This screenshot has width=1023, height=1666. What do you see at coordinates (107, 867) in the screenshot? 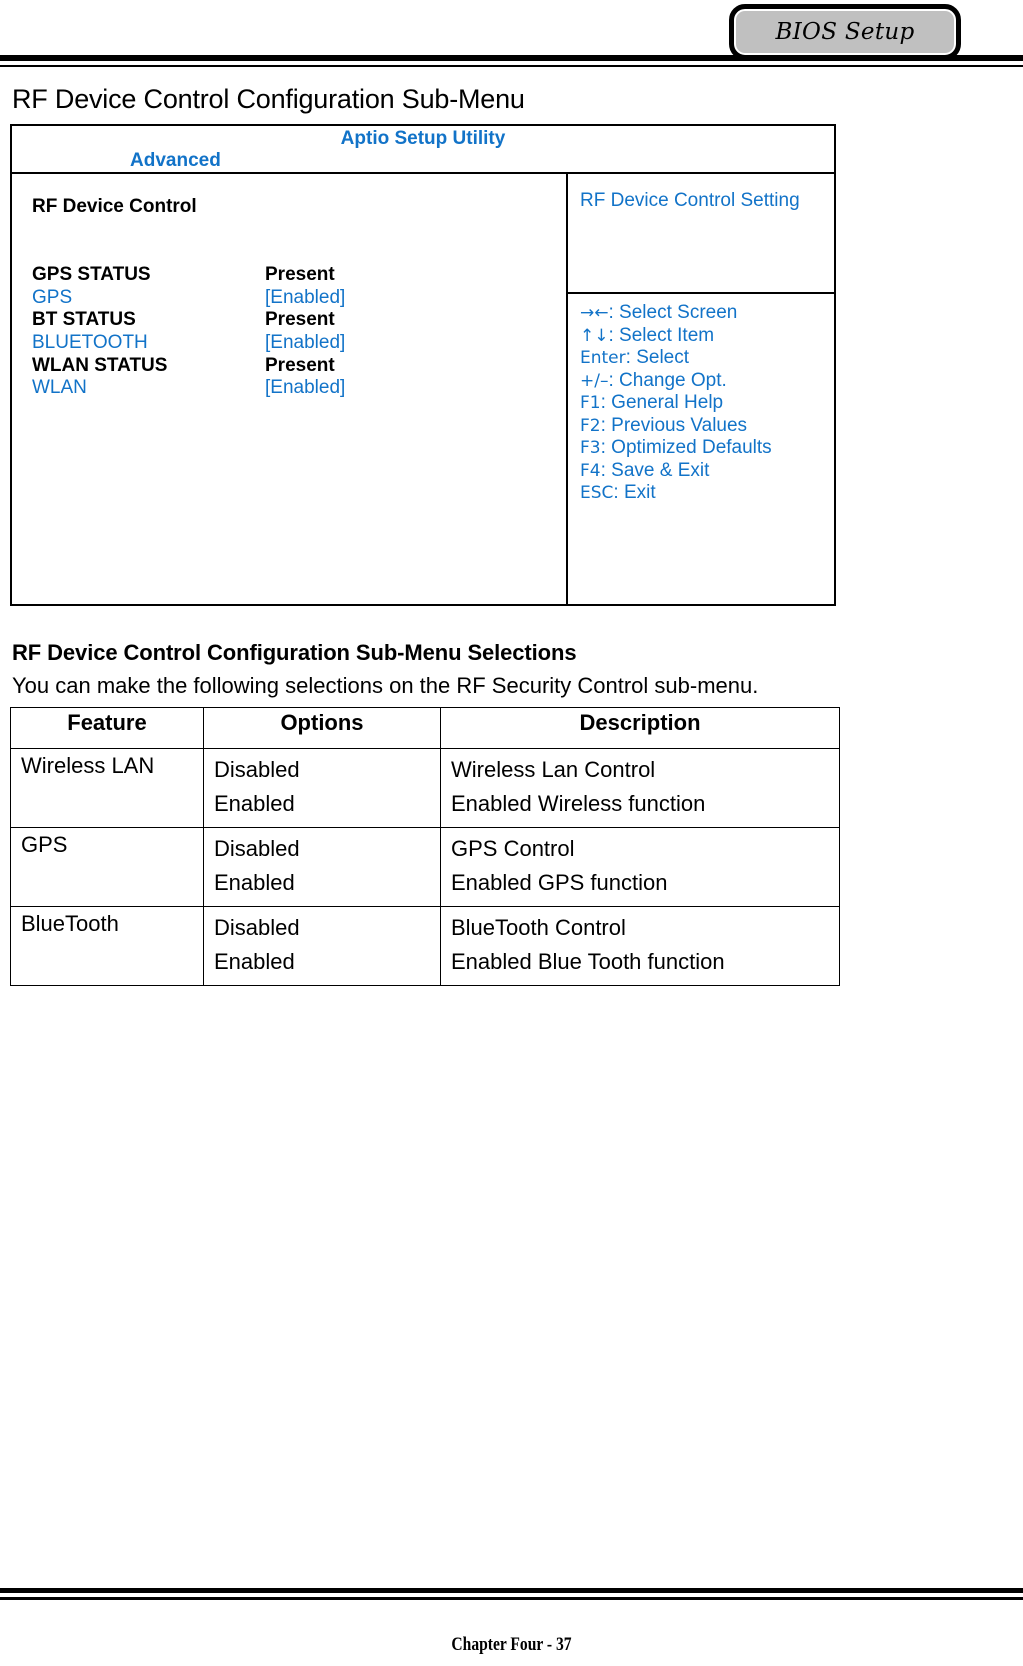
I see `cell-feature: GPS` at bounding box center [107, 867].